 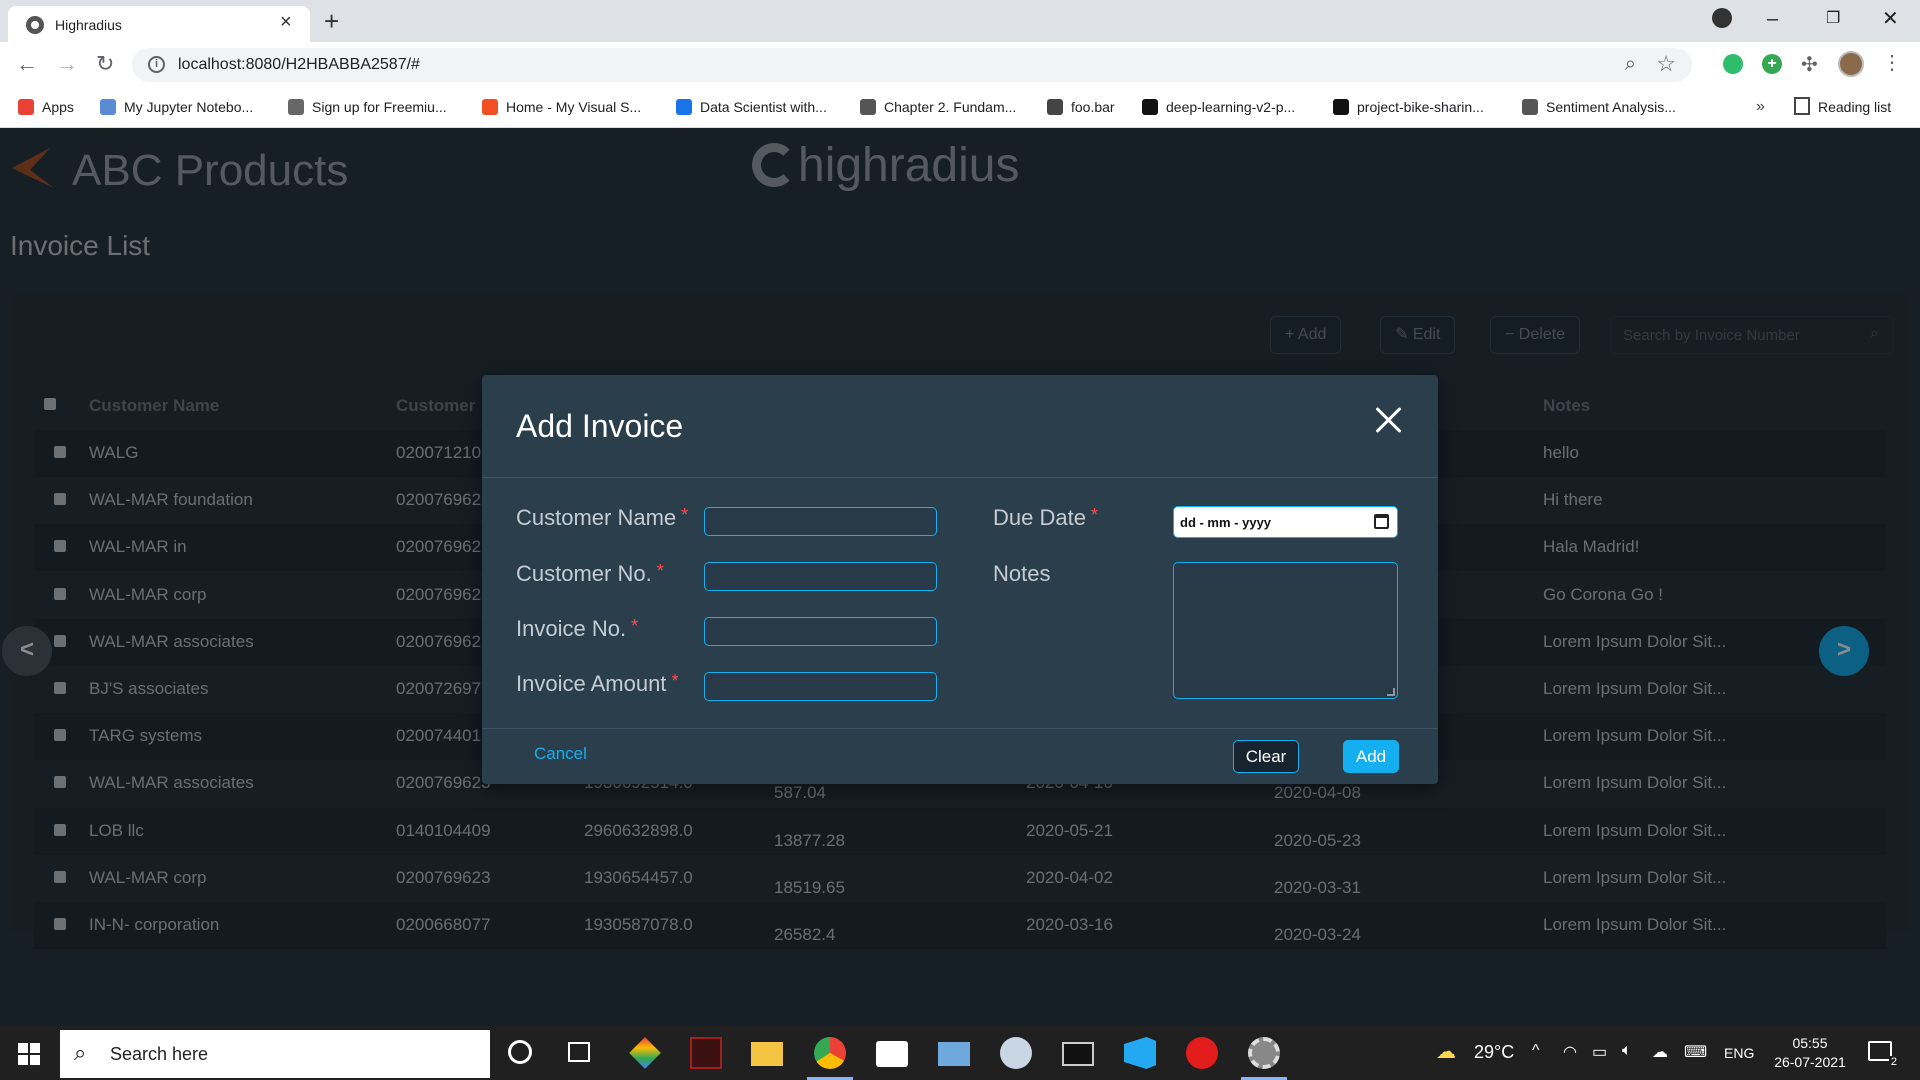 What do you see at coordinates (1892, 62) in the screenshot?
I see `browser-menu-icon: ⋮` at bounding box center [1892, 62].